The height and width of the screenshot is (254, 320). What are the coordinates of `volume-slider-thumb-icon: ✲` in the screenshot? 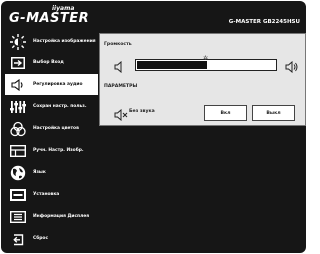 It's located at (205, 58).